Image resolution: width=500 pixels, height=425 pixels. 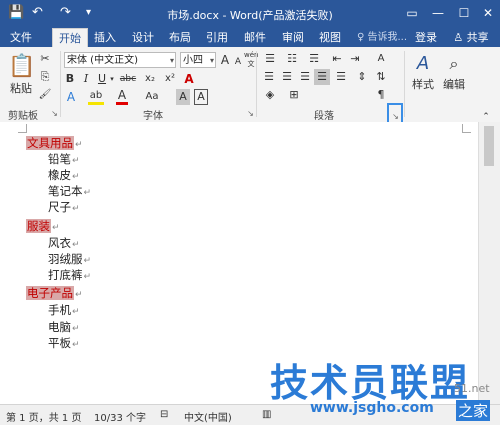 I want to click on align-right-icon: ☰, so click(x=305, y=77).